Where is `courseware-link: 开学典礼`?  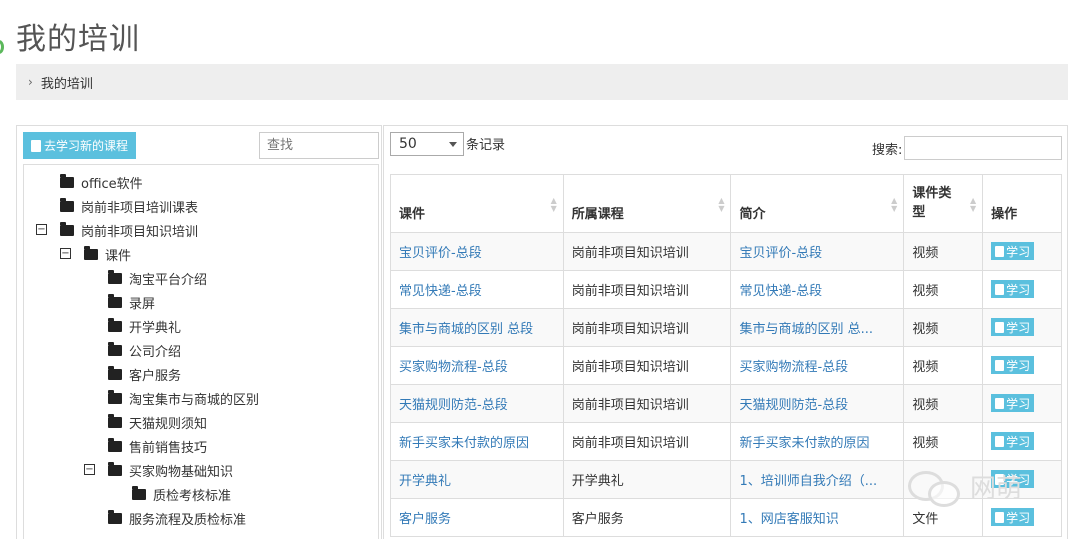 courseware-link: 开学典礼 is located at coordinates (425, 481).